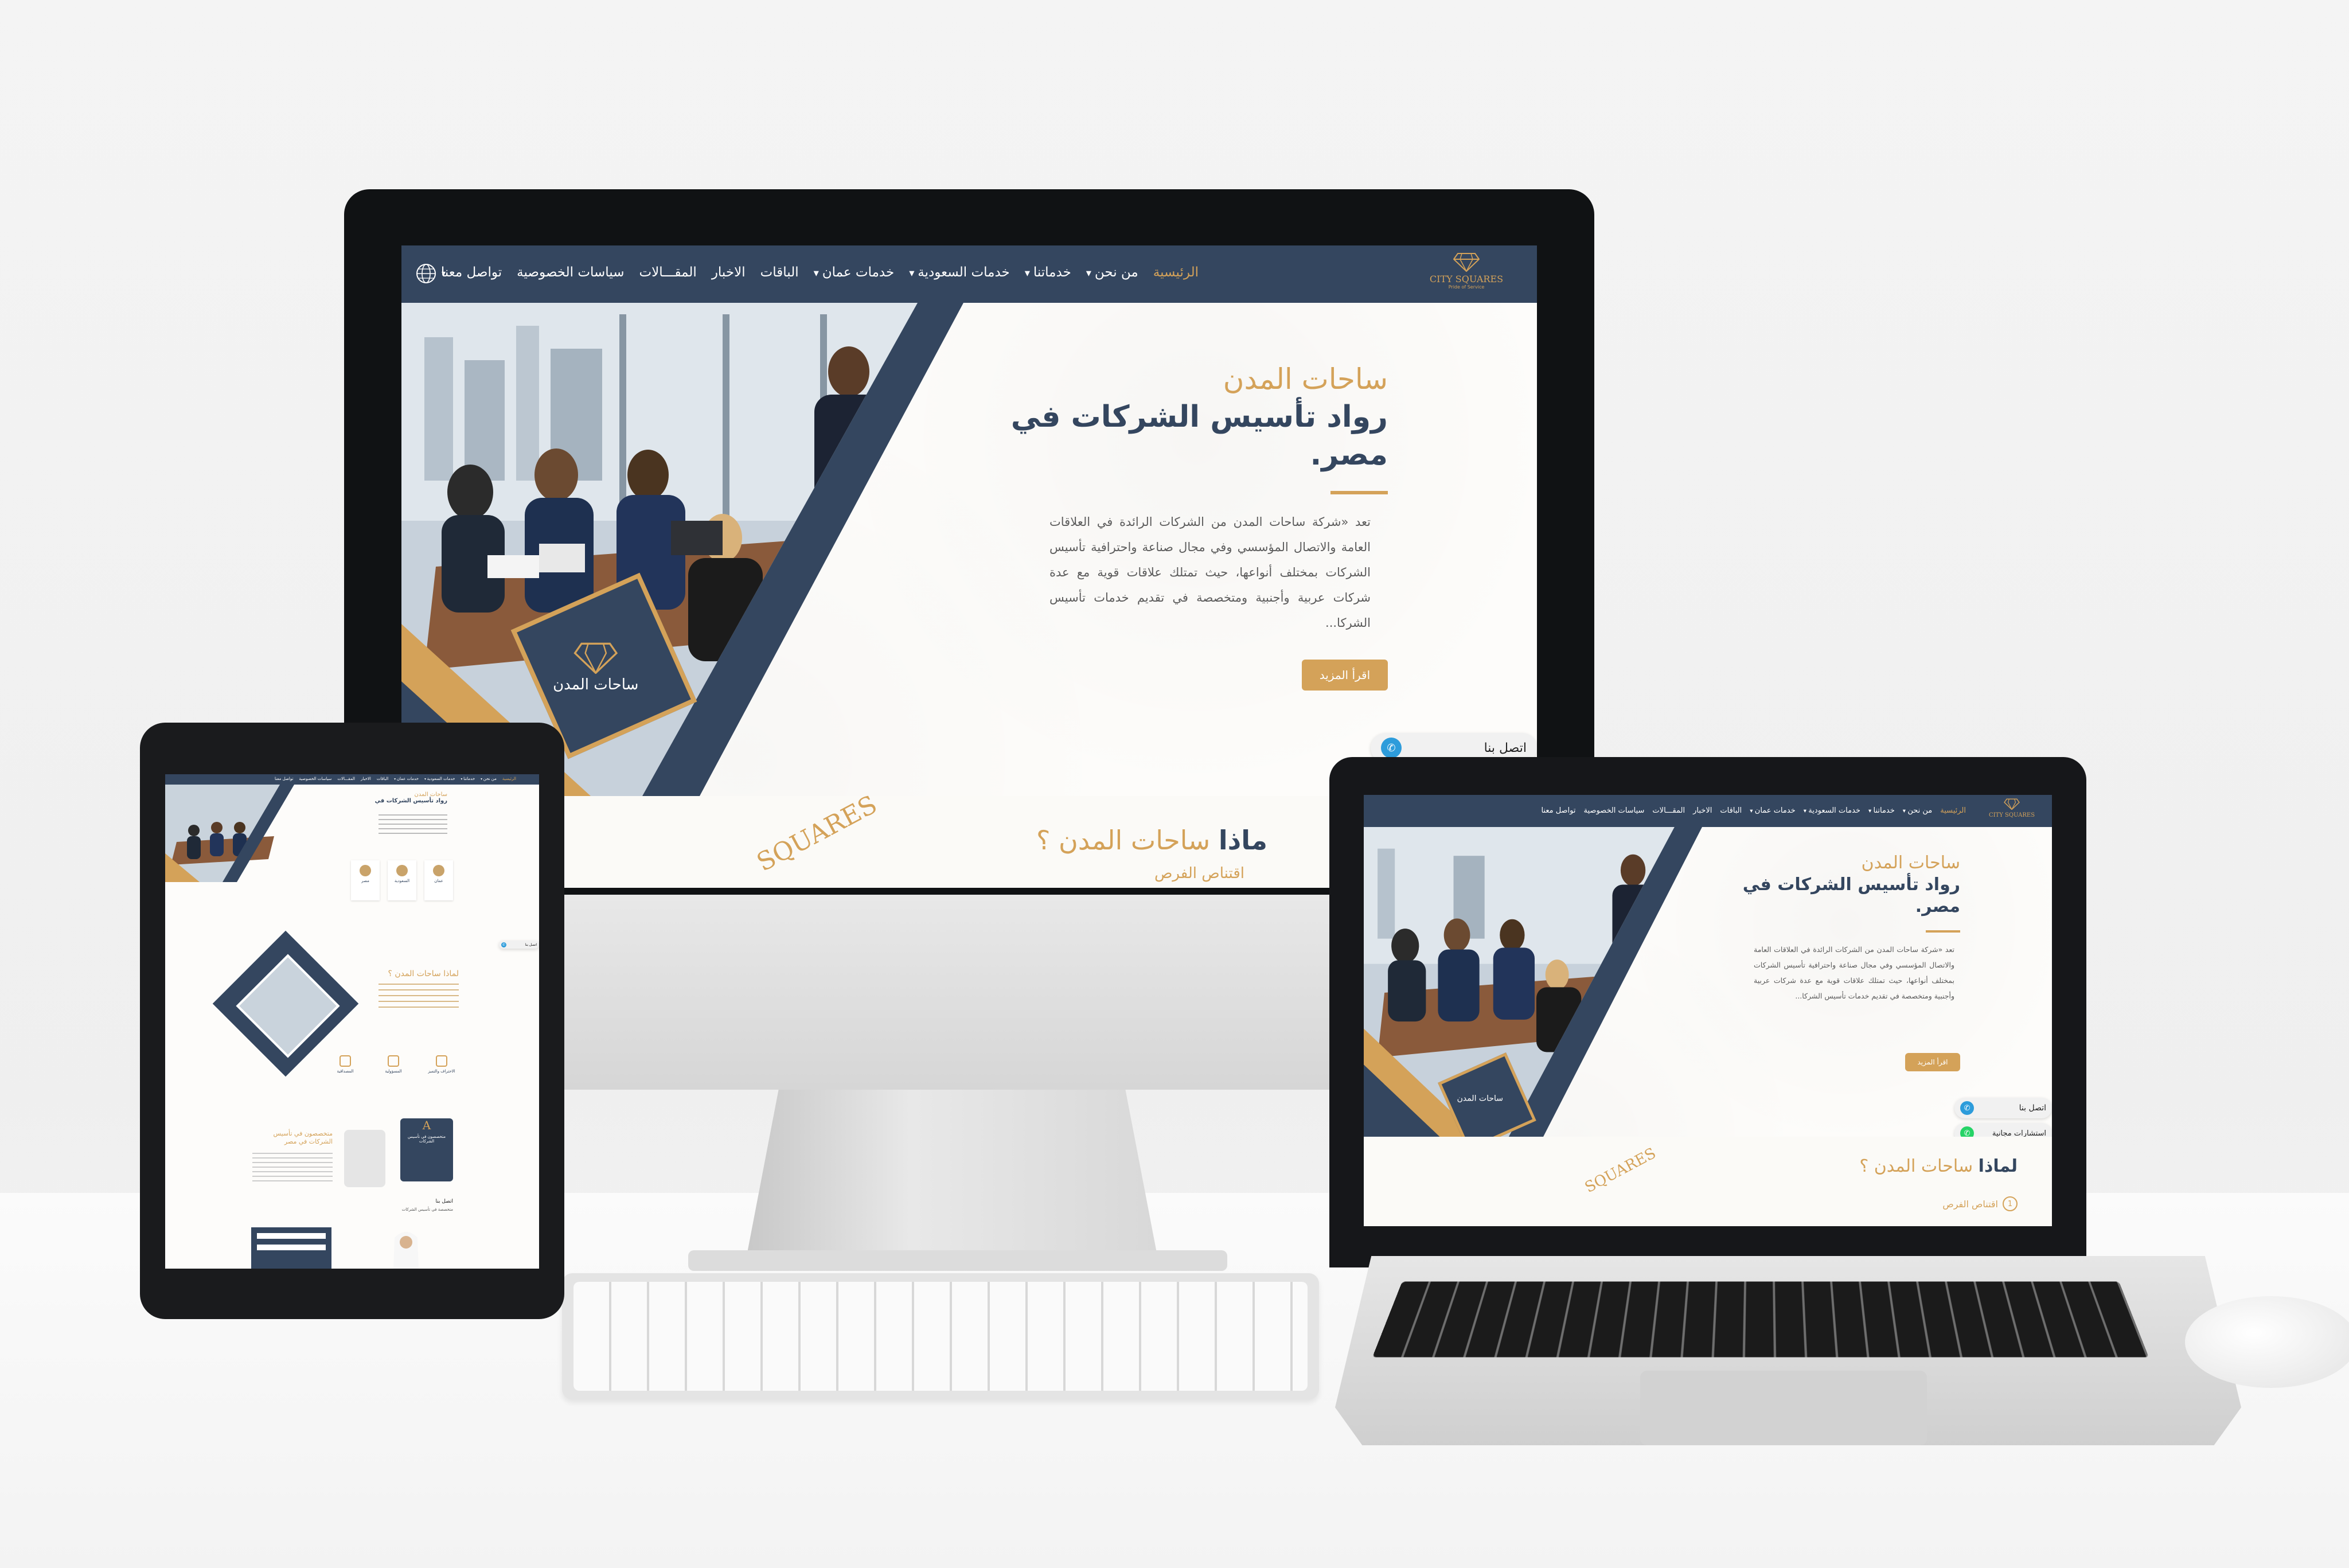 The width and height of the screenshot is (2349, 1568). Describe the element at coordinates (1391, 748) in the screenshot. I see `phone-icon: ✆` at that location.